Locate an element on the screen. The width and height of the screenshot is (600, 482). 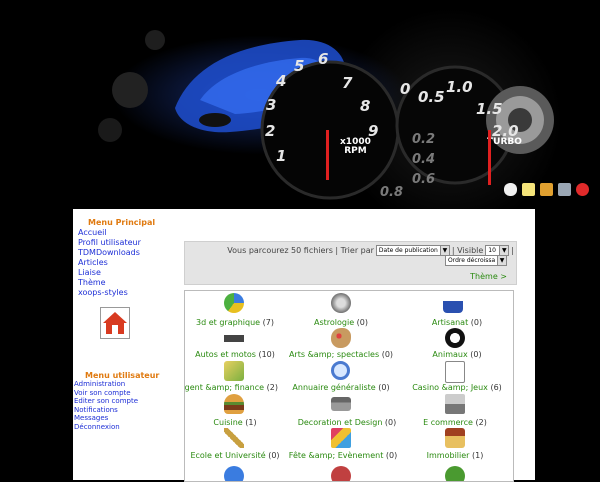
category-link: Cuisine (1) is located at coordinates (234, 422).